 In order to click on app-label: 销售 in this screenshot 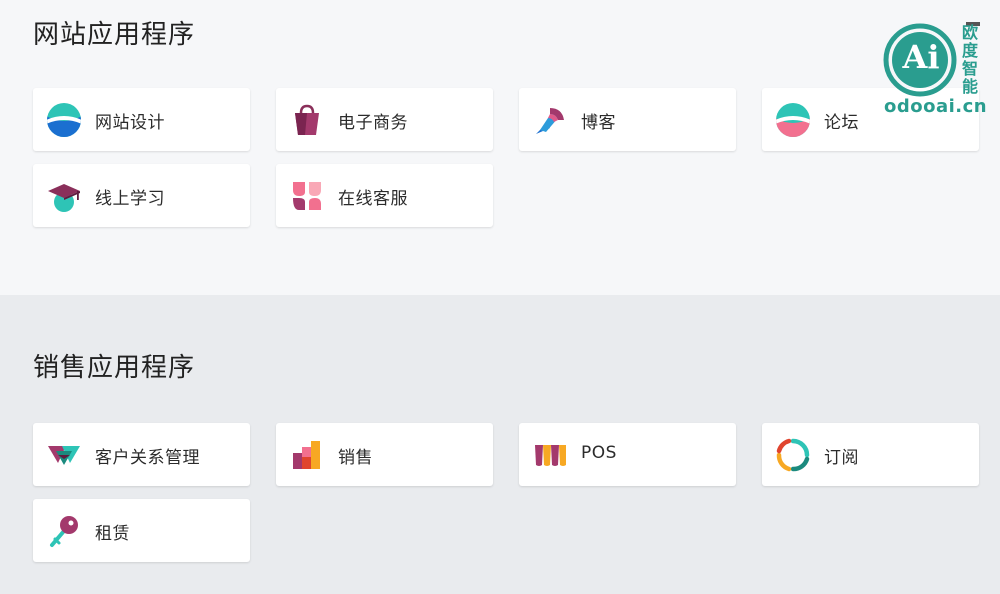, I will do `click(355, 458)`.